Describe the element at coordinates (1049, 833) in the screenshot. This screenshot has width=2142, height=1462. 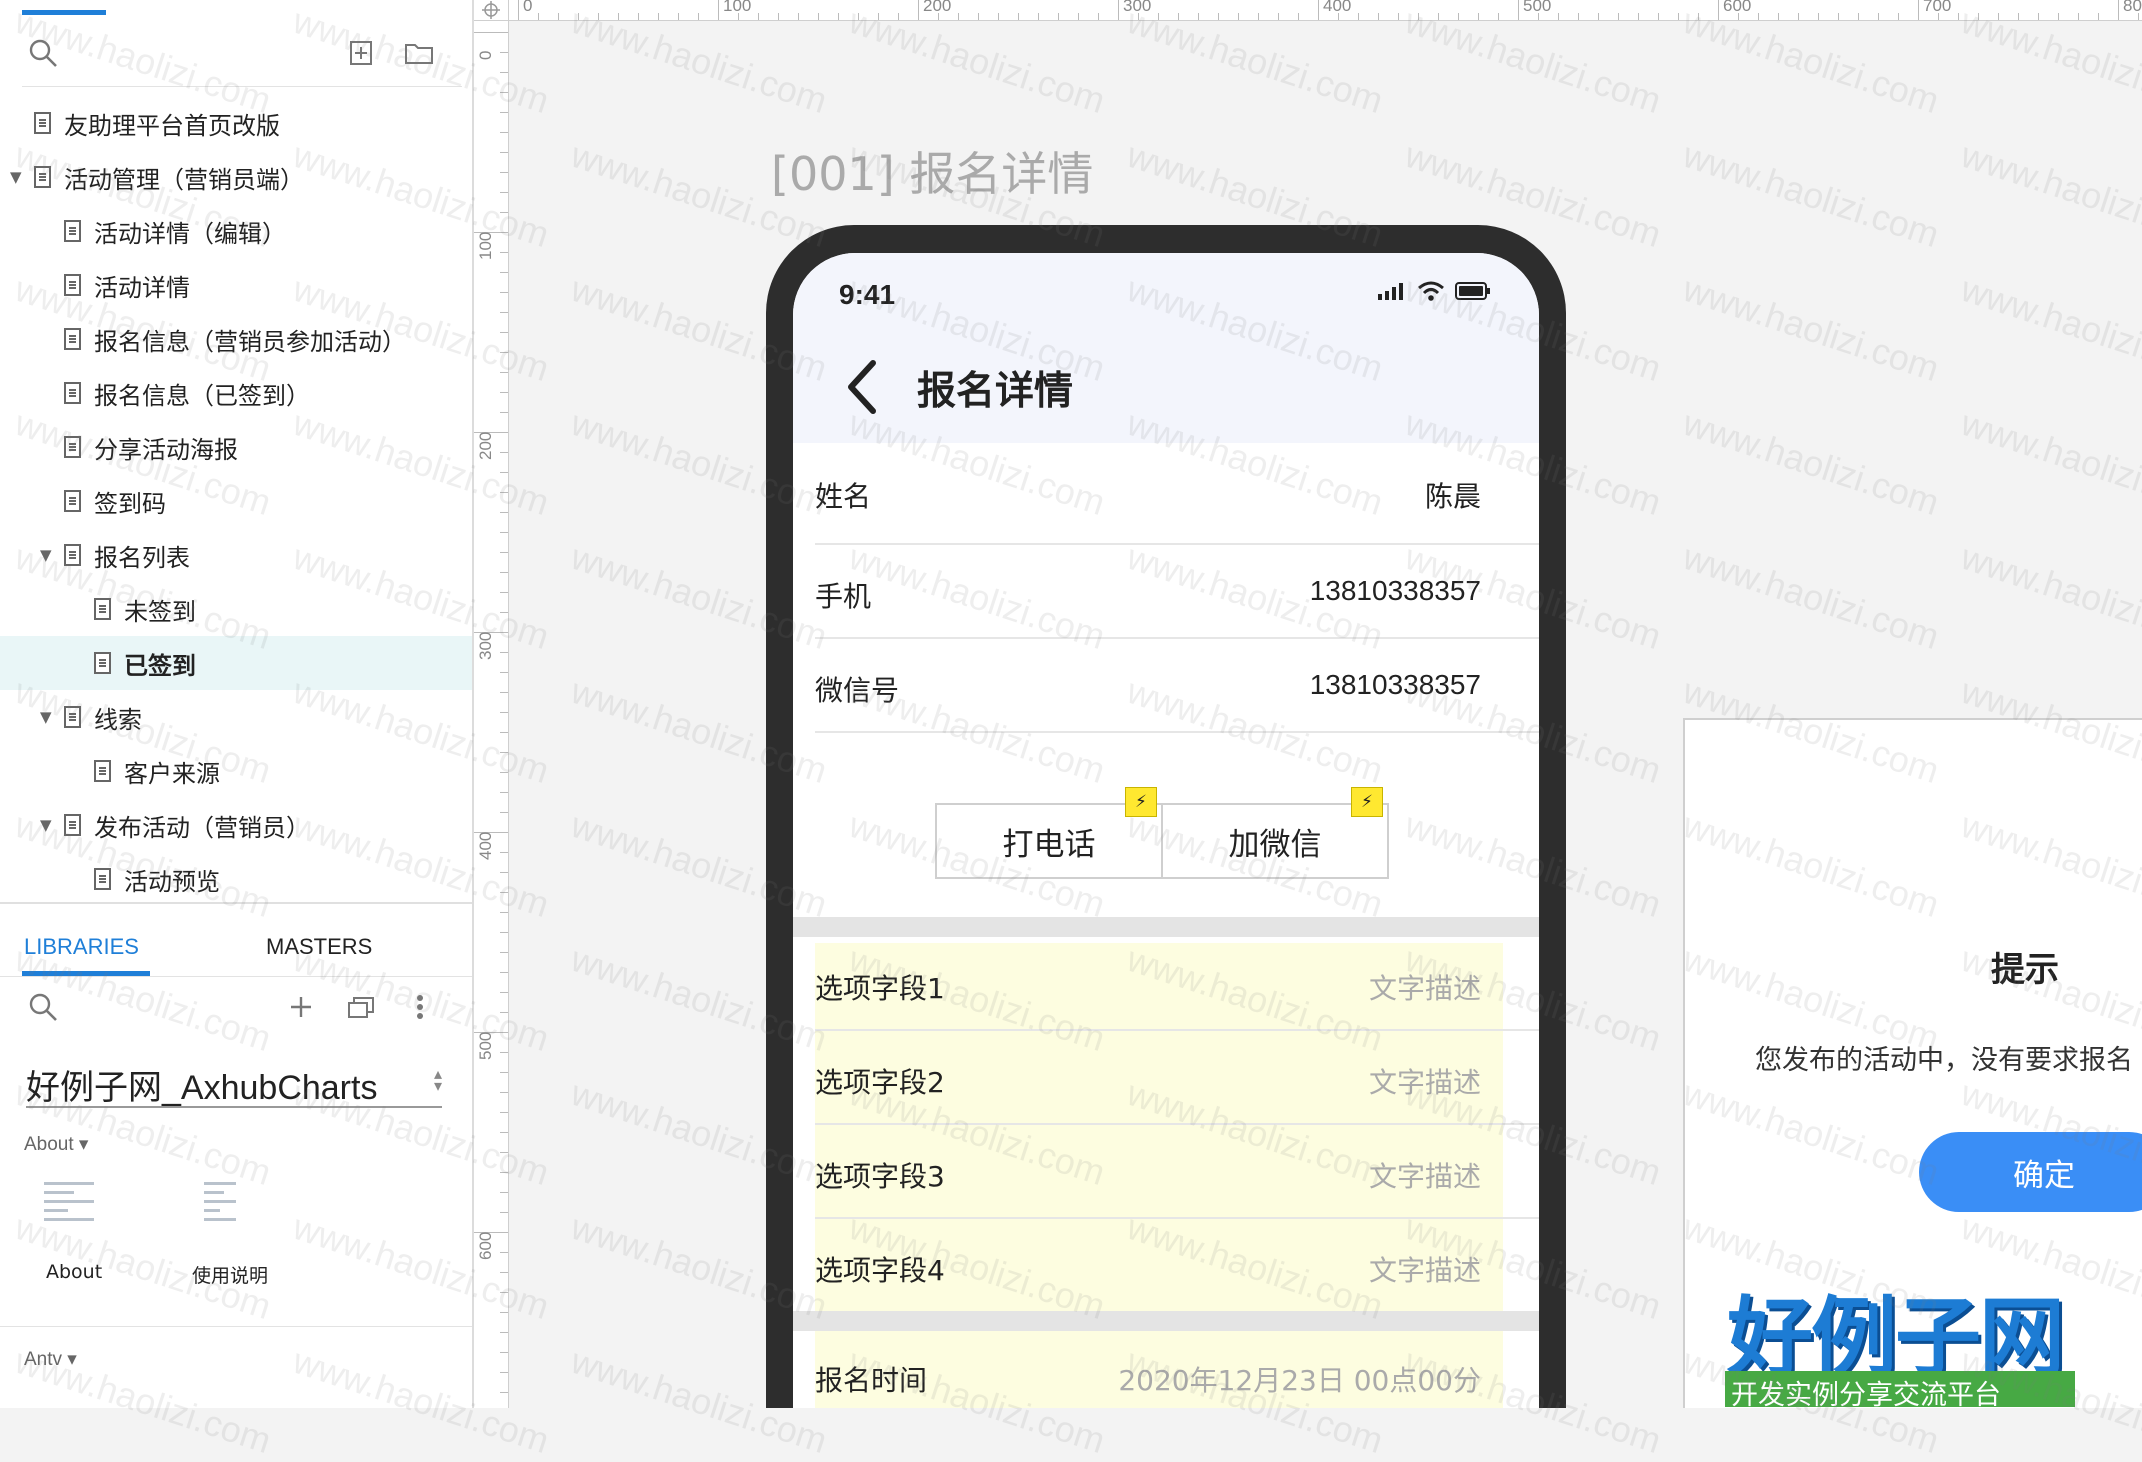
I see `call-button: 打电话 ⚡` at that location.